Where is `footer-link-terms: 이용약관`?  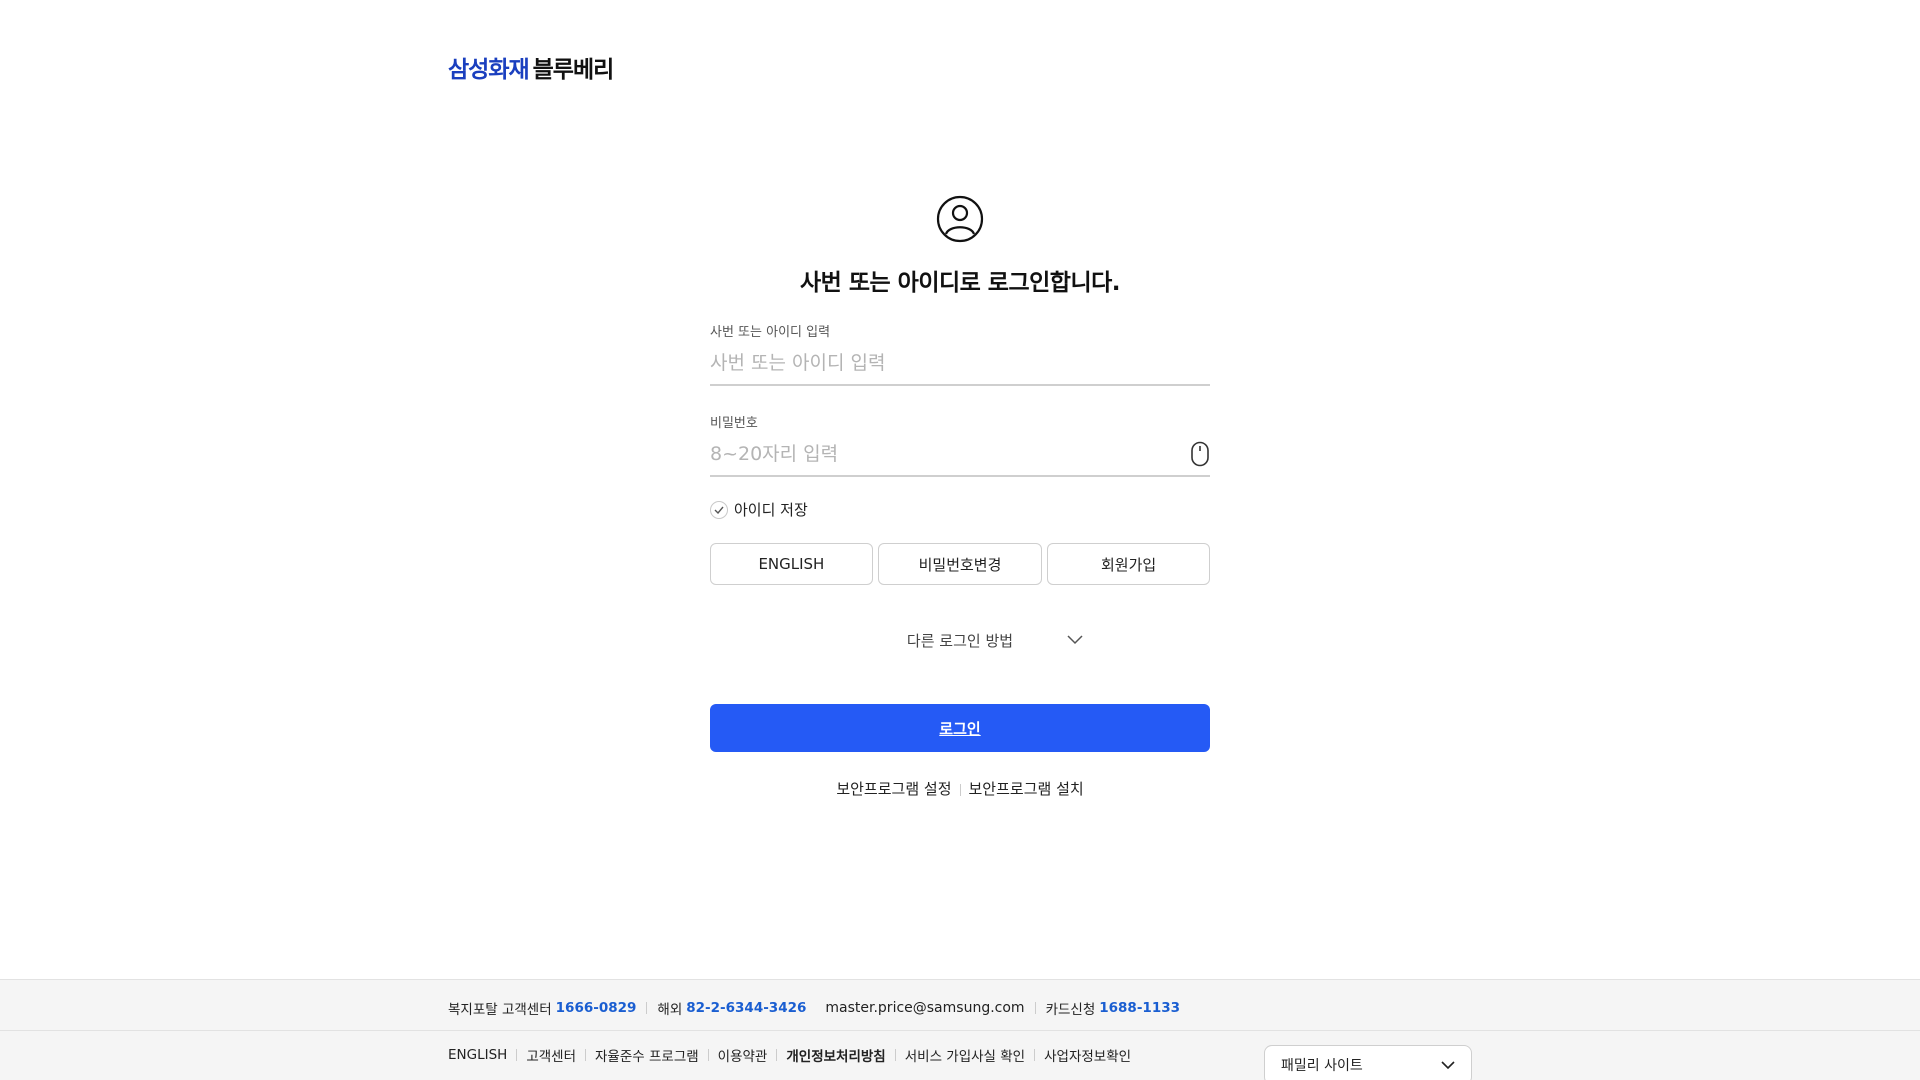 footer-link-terms: 이용약관 is located at coordinates (743, 1055).